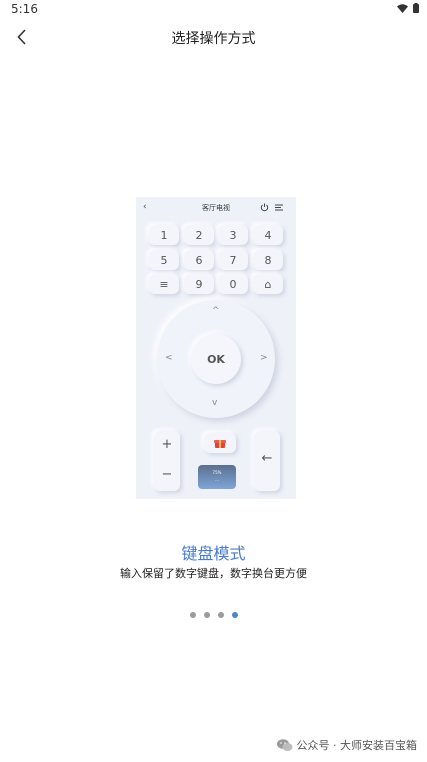 The width and height of the screenshot is (427, 762). What do you see at coordinates (357, 745) in the screenshot?
I see `watermark-text: 公众号 · 大师安装百宝箱` at bounding box center [357, 745].